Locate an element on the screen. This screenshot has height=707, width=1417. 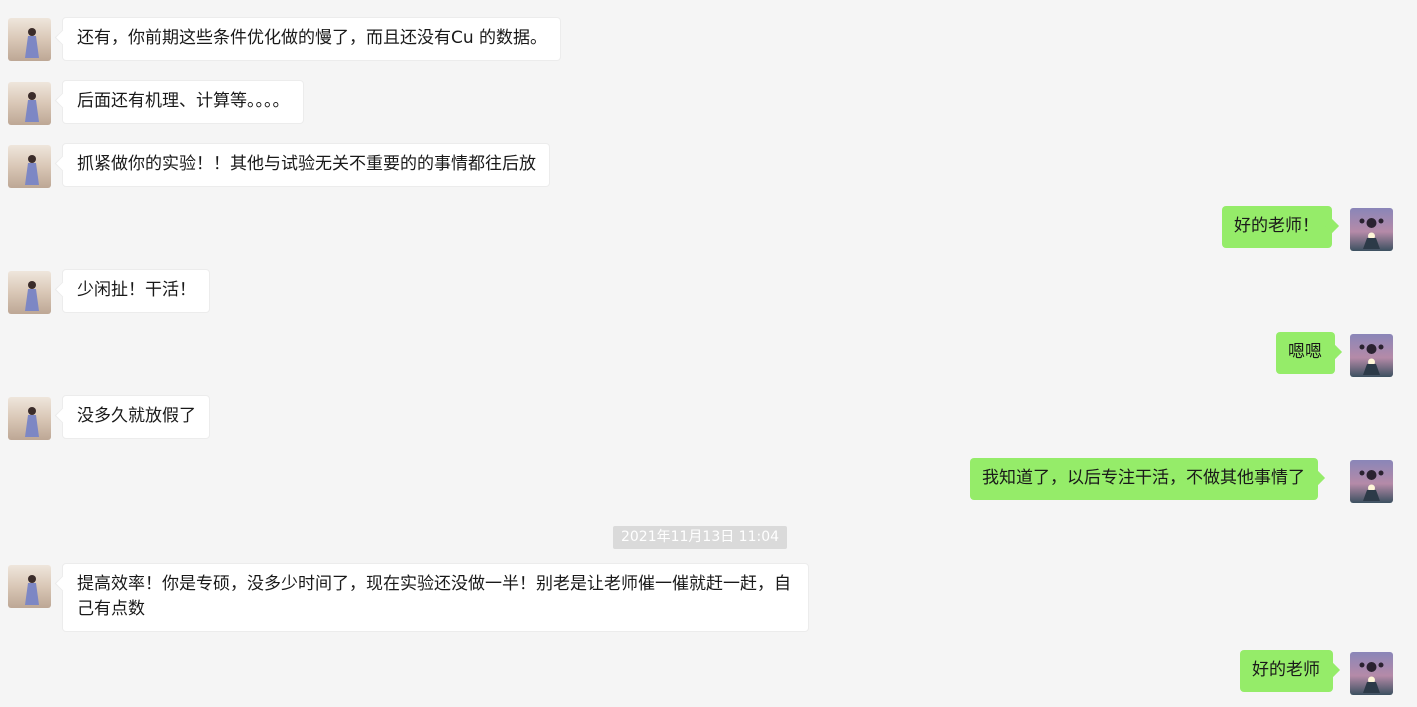
message-bubble-incoming: 后面还有机理、计算等。。。。 is located at coordinates (183, 102).